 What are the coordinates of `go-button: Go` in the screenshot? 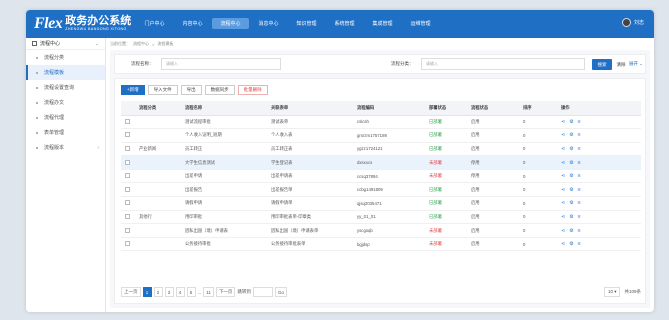 It's located at (280, 292).